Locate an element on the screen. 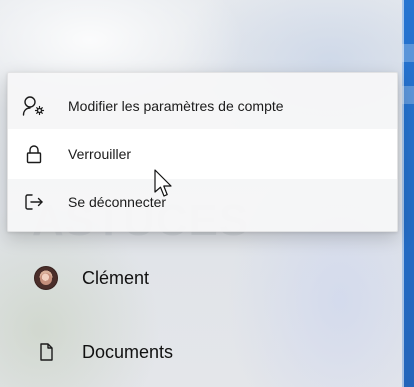 The width and height of the screenshot is (414, 387). document-icon is located at coordinates (46, 352).